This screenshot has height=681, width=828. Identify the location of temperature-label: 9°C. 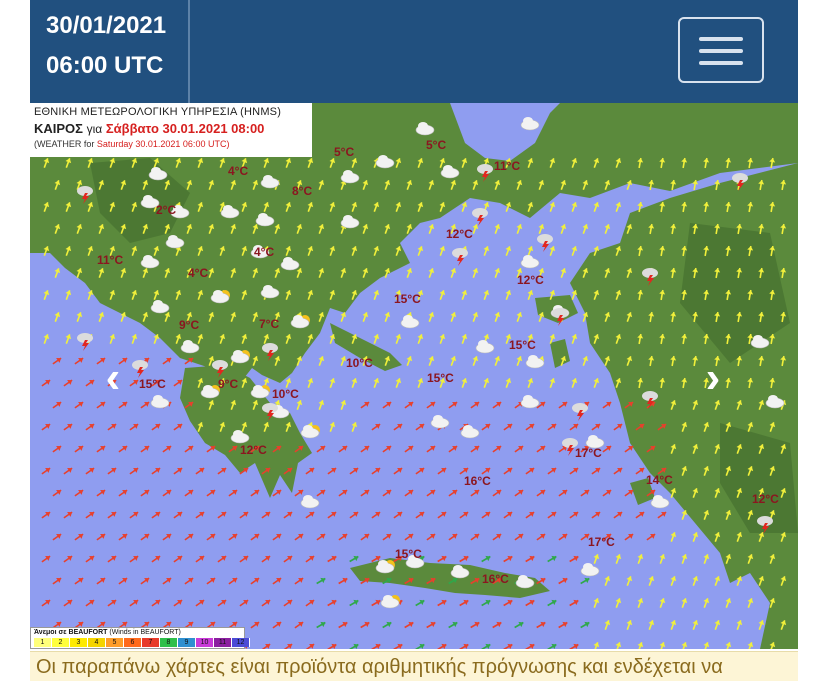
(228, 384).